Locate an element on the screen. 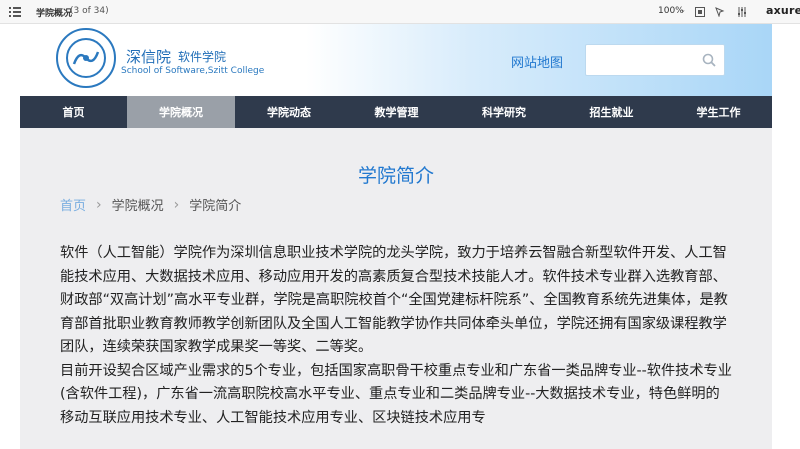 Image resolution: width=800 pixels, height=449 pixels. nav-item-home: 首页 is located at coordinates (73, 112).